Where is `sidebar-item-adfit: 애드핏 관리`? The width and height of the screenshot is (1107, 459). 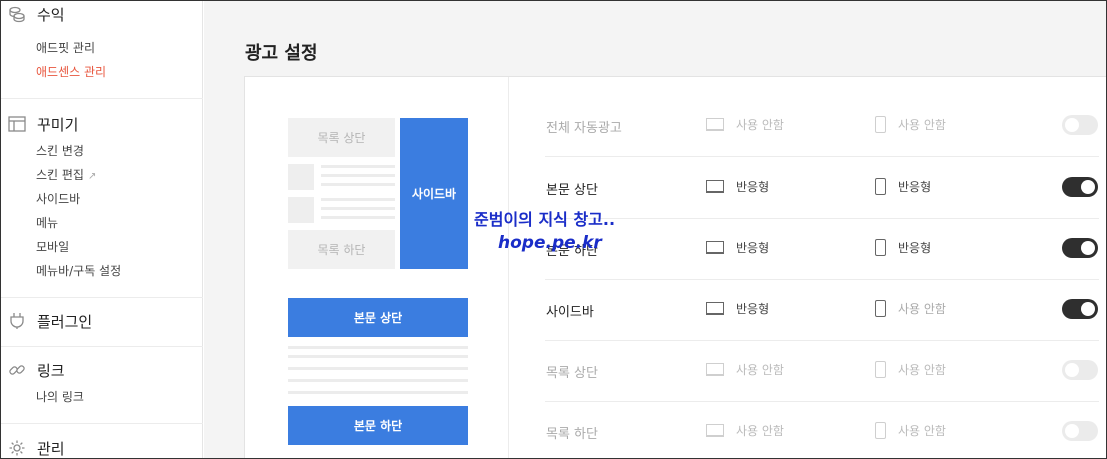
sidebar-item-adfit: 애드핏 관리 is located at coordinates (65, 48).